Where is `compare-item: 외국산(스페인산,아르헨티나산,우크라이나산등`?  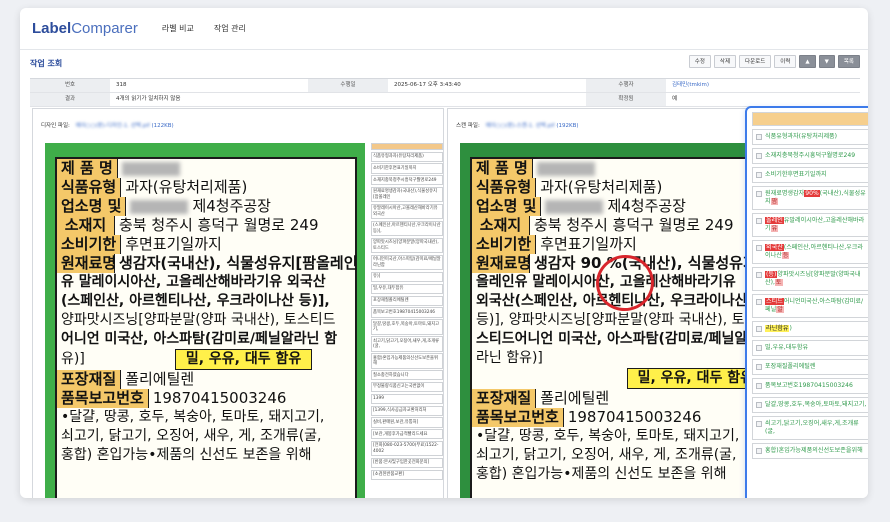
compare-item: 외국산(스페인산,아르헨티나산,우크라이나산등 is located at coordinates (810, 252).